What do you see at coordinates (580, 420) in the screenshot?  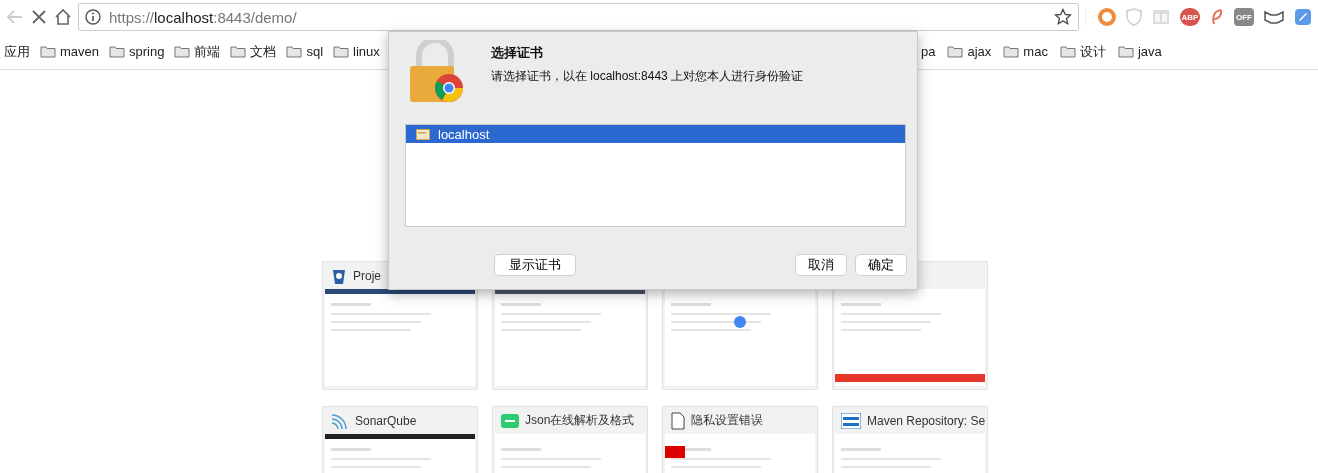 I see `tile-title: Json在线解析及格式` at bounding box center [580, 420].